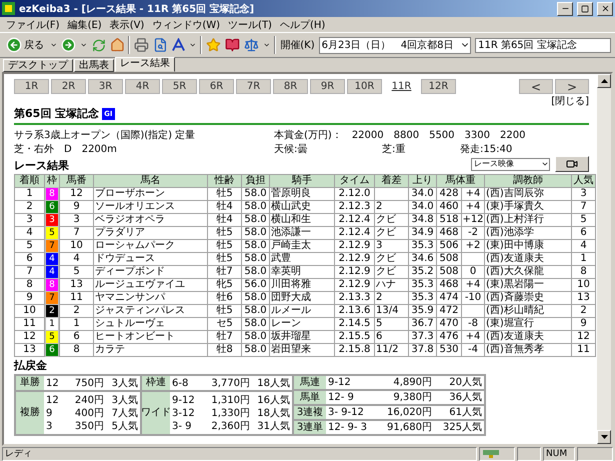 This screenshot has height=461, width=615. Describe the element at coordinates (38, 65) in the screenshot. I see `tab: デスクトップ` at that location.